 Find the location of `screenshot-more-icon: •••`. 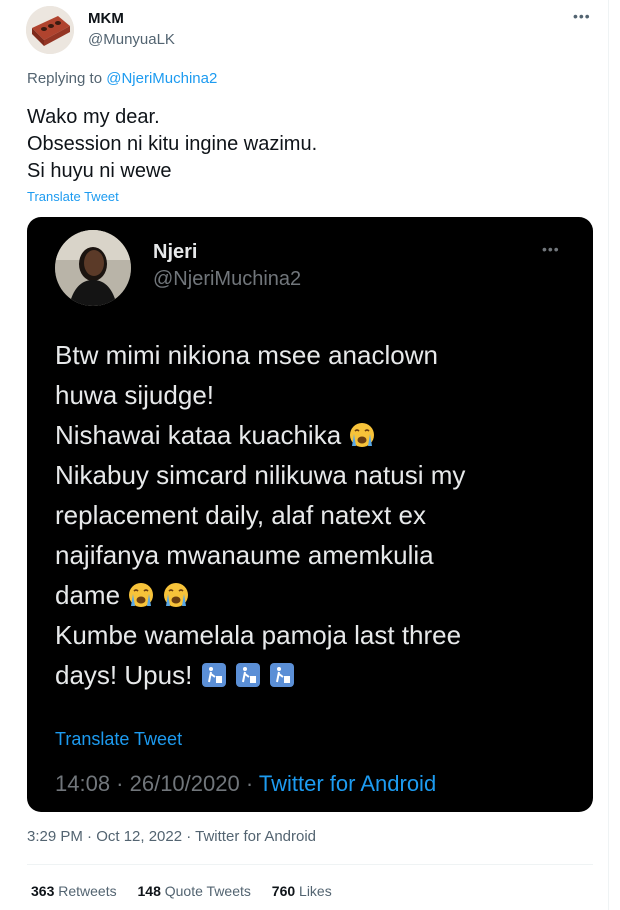

screenshot-more-icon: ••• is located at coordinates (551, 249).